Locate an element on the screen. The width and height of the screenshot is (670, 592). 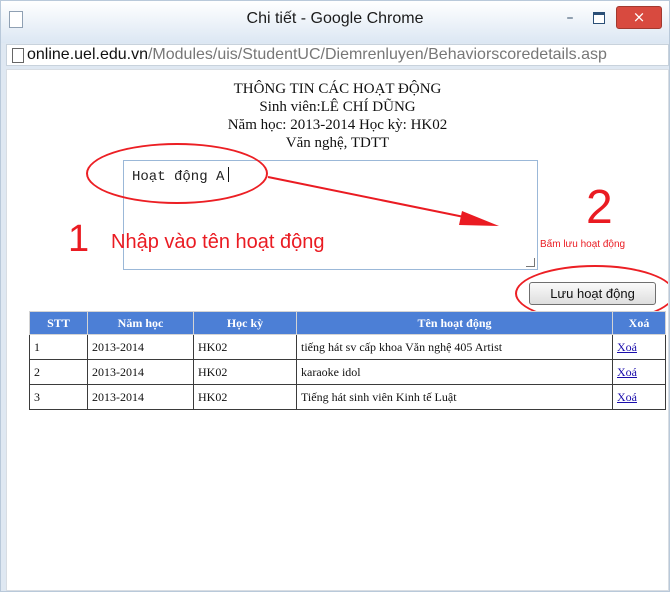
close-button: × is located at coordinates (639, 17).